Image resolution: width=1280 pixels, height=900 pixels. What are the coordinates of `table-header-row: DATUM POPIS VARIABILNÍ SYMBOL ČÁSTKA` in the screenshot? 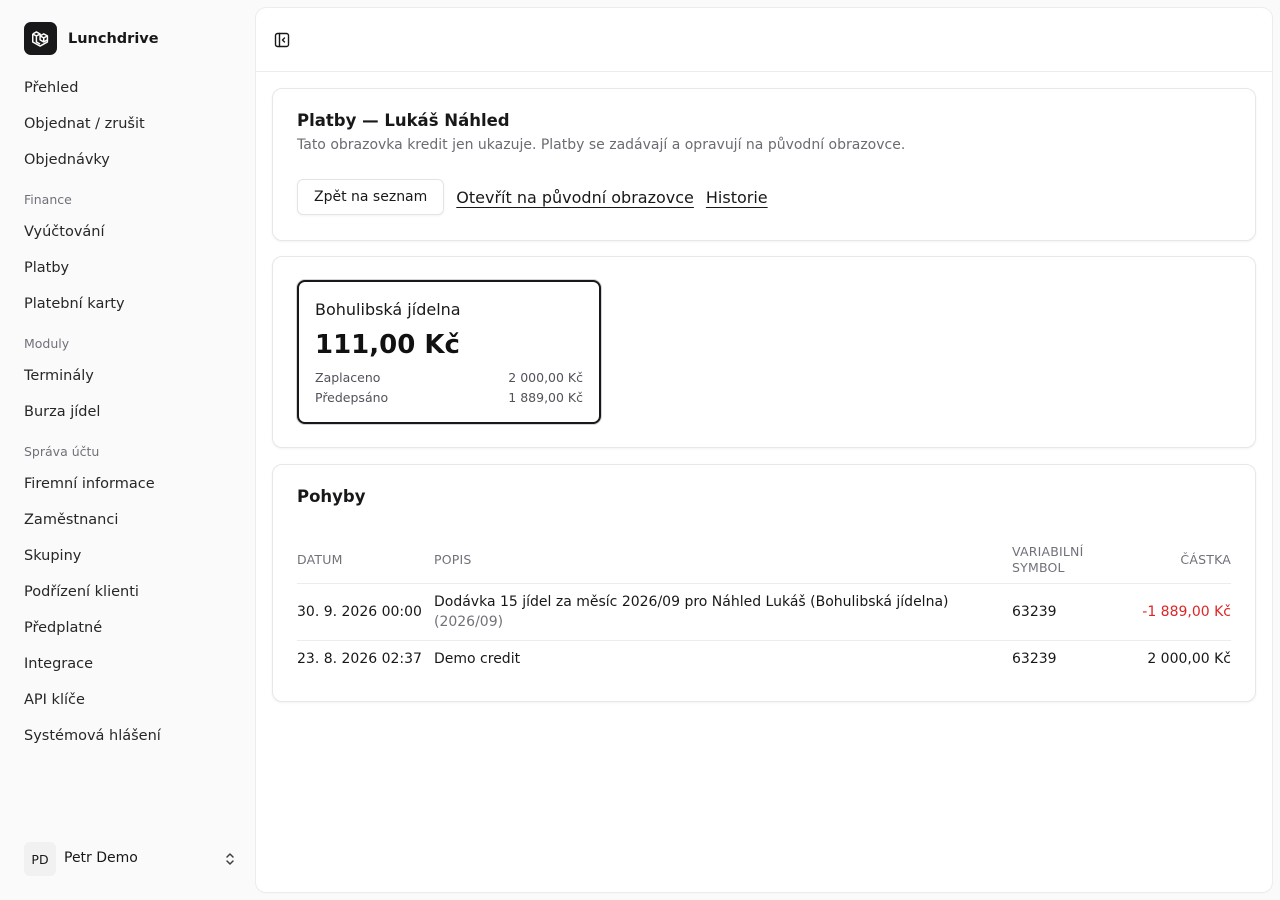 It's located at (764, 560).